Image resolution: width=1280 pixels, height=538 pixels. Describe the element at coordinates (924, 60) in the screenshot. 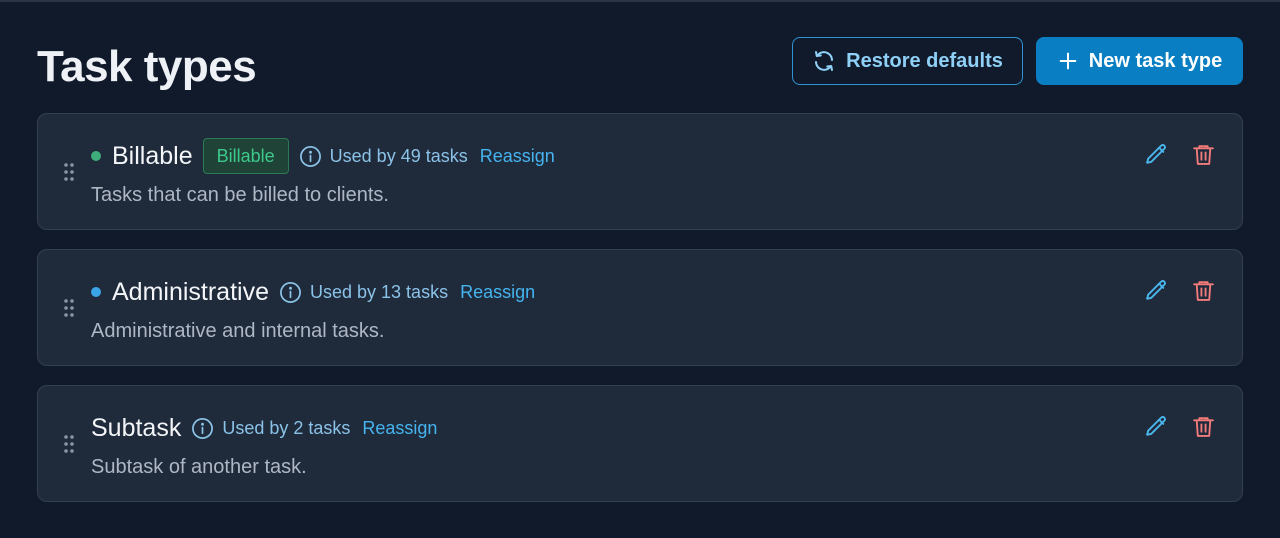

I see `restore-defaults-label: Restore defaults` at that location.